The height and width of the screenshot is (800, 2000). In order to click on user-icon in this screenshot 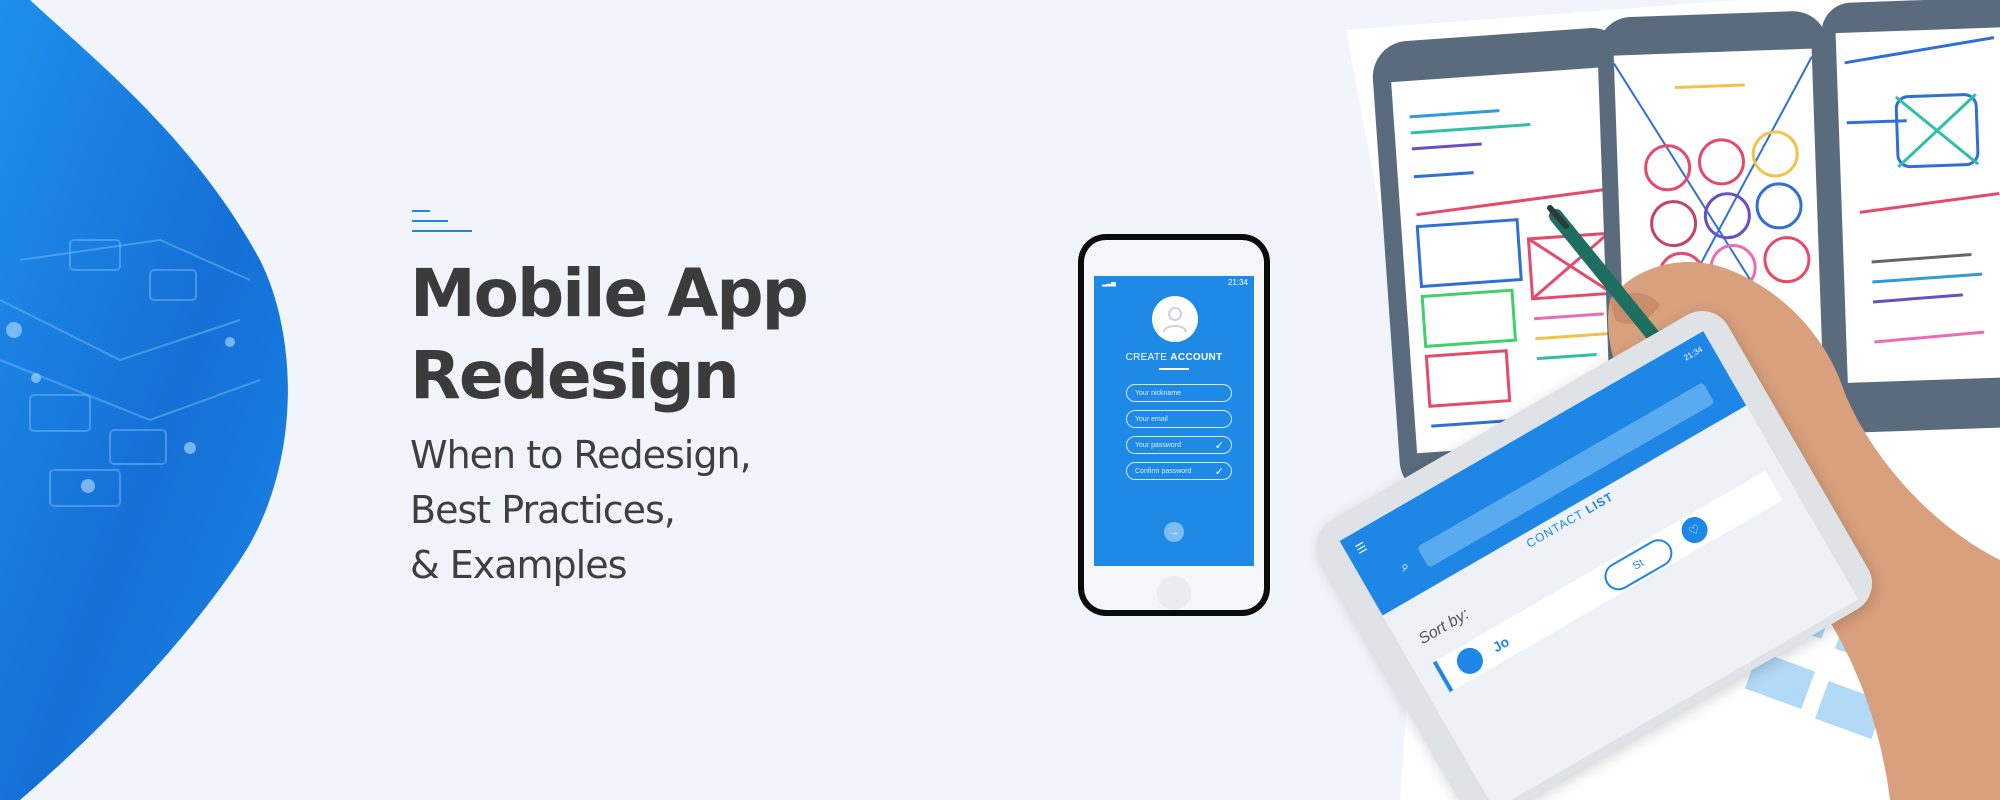, I will do `click(1175, 320)`.